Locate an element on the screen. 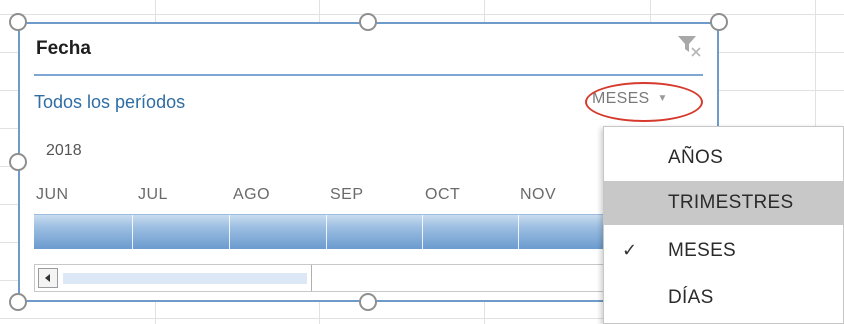 The image size is (844, 324). menu-item-label: DÍAS is located at coordinates (691, 297).